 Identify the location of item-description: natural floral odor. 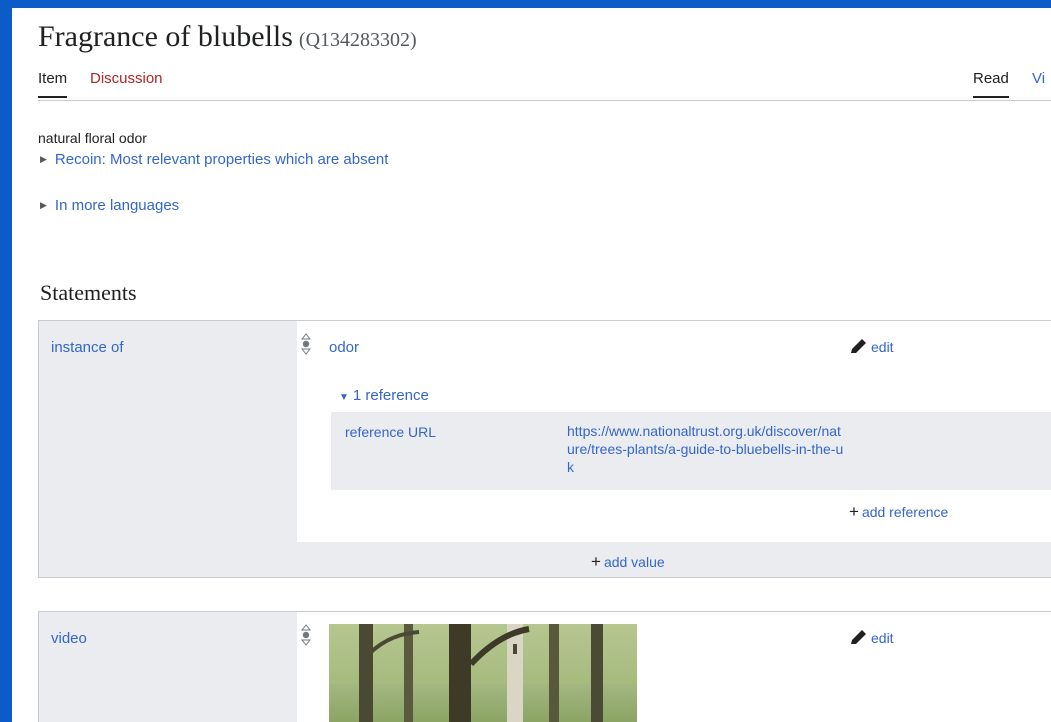
(92, 138).